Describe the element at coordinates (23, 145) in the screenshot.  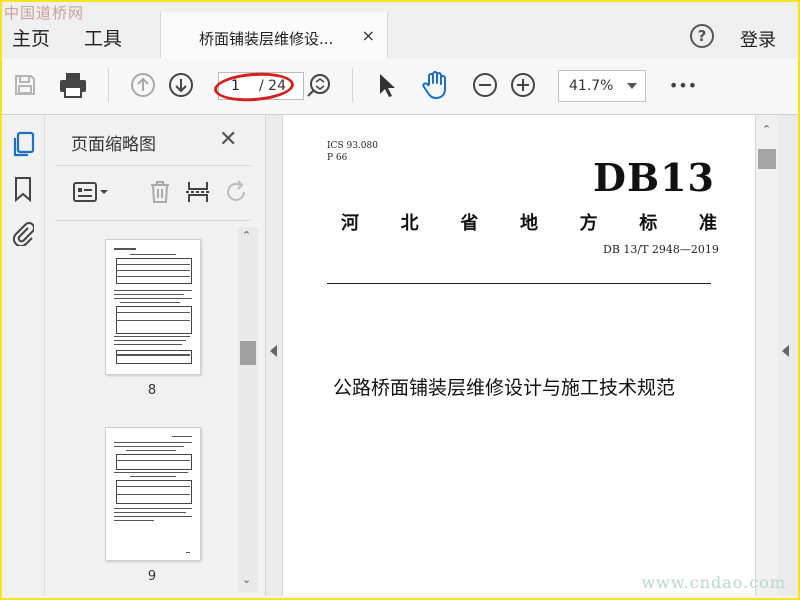
I see `page-thumbnails-icon` at that location.